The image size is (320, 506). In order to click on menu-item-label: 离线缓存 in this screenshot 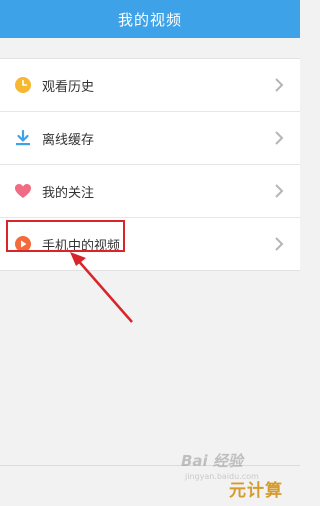, I will do `click(68, 140)`.